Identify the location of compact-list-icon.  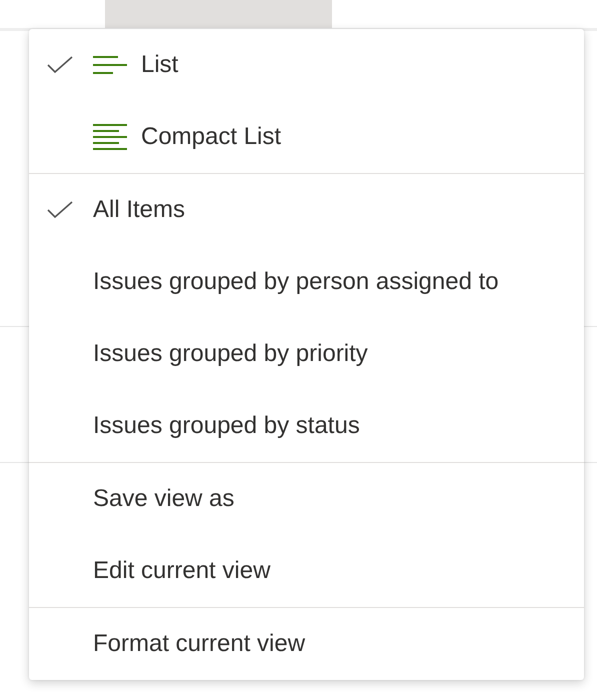
(110, 137).